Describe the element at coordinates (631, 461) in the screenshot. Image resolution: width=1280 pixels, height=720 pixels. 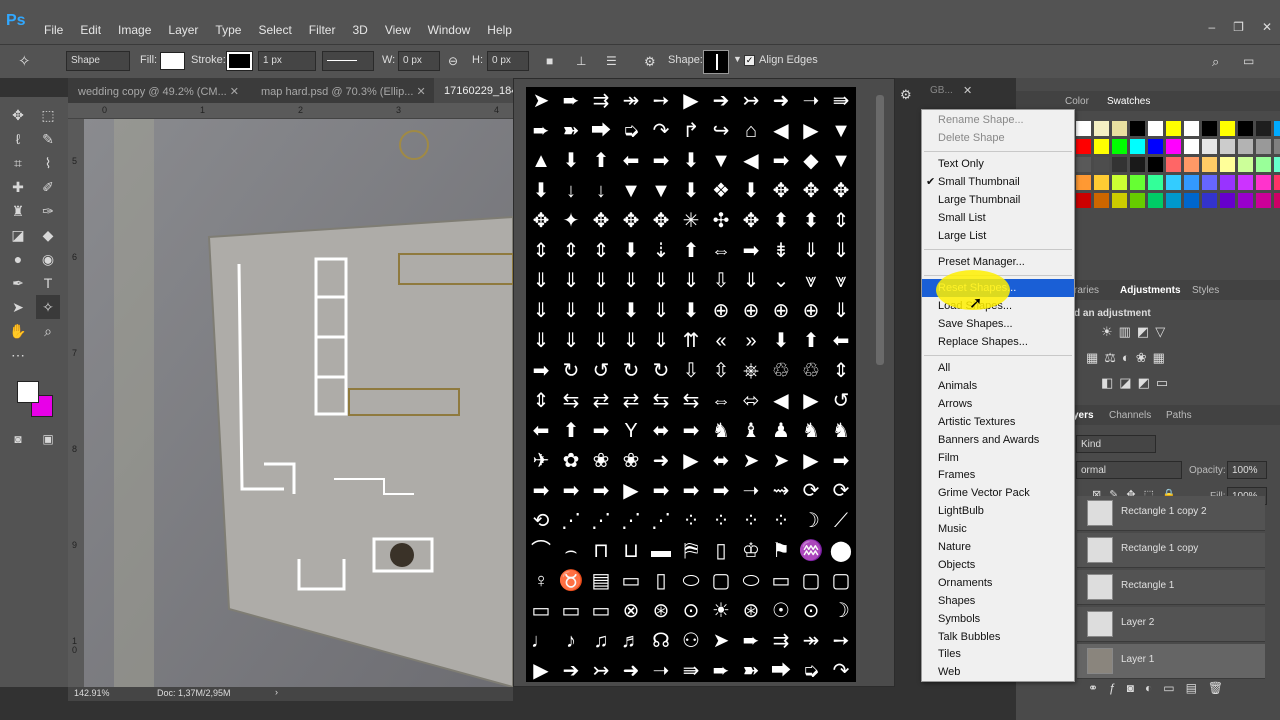
I see `shape-thumbnail: ❀` at that location.